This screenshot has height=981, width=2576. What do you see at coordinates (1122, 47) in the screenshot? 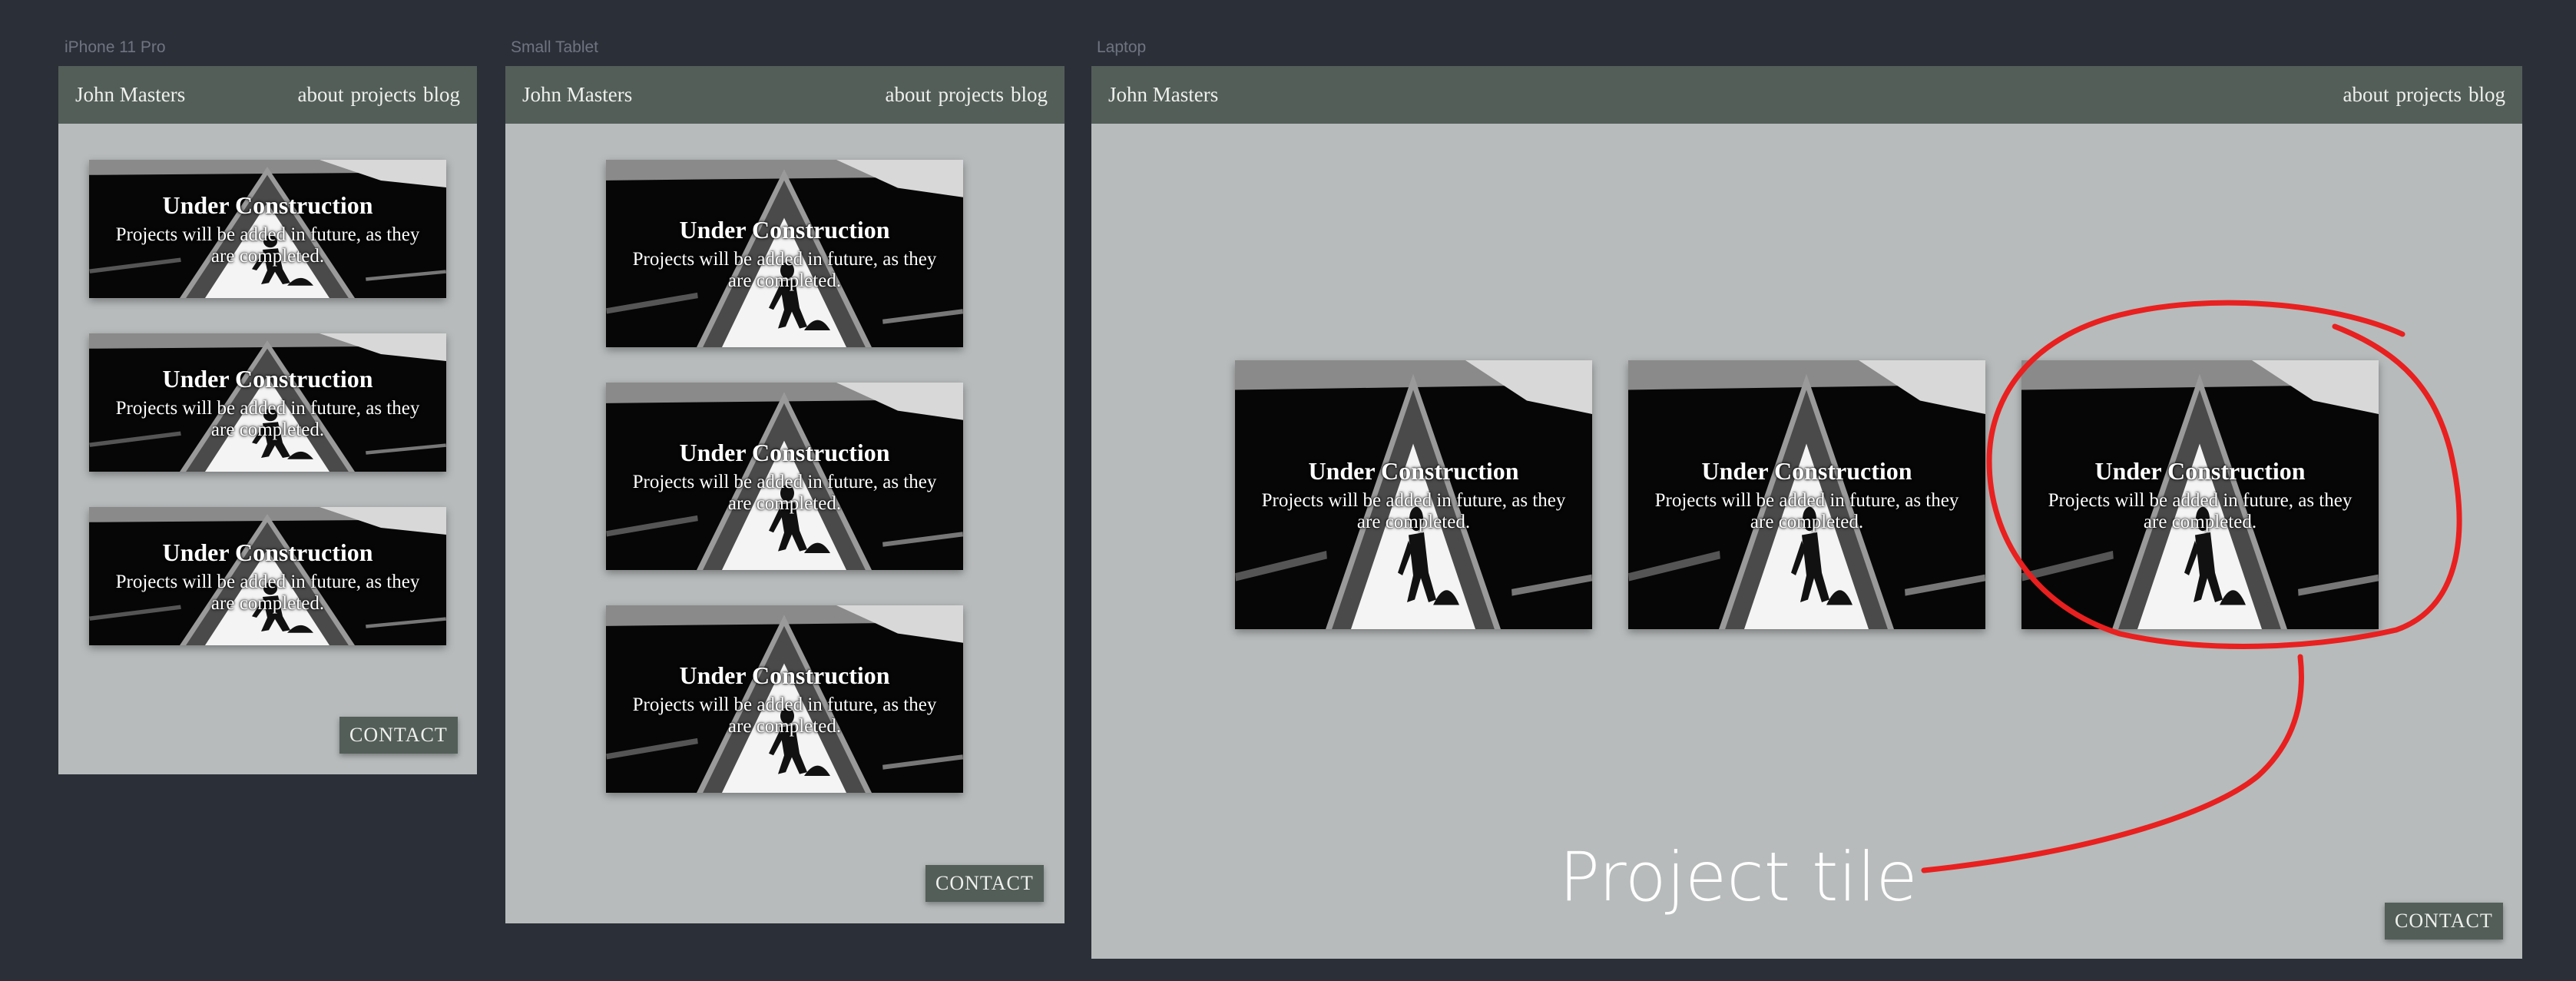
I see `frame-label-laptop: Laptop` at bounding box center [1122, 47].